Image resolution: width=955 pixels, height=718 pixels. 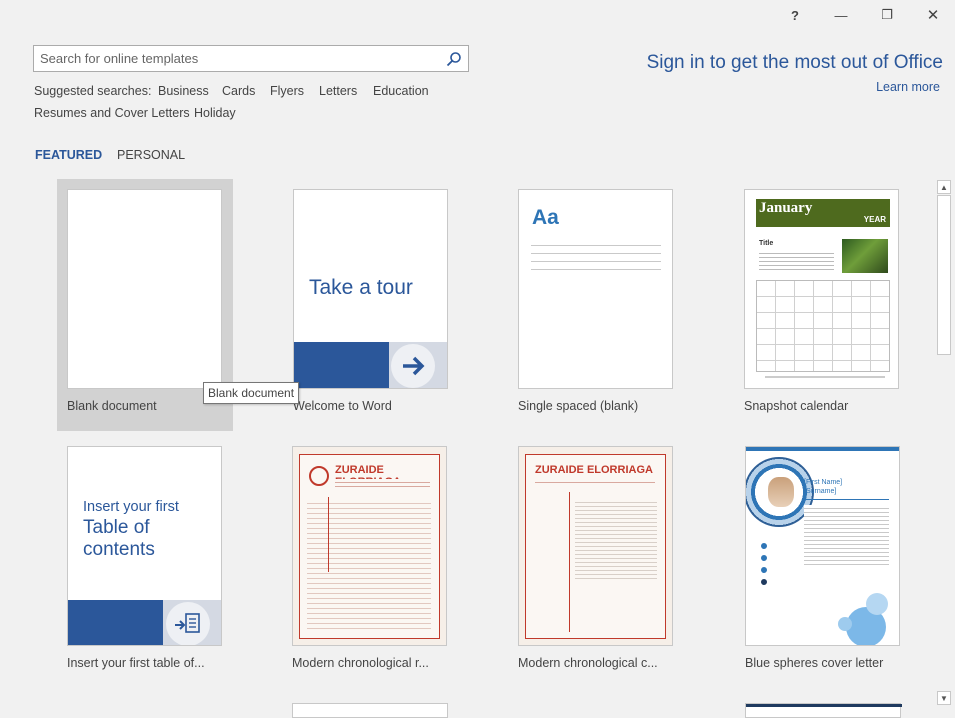 I want to click on tooltip: Blank document, so click(x=251, y=393).